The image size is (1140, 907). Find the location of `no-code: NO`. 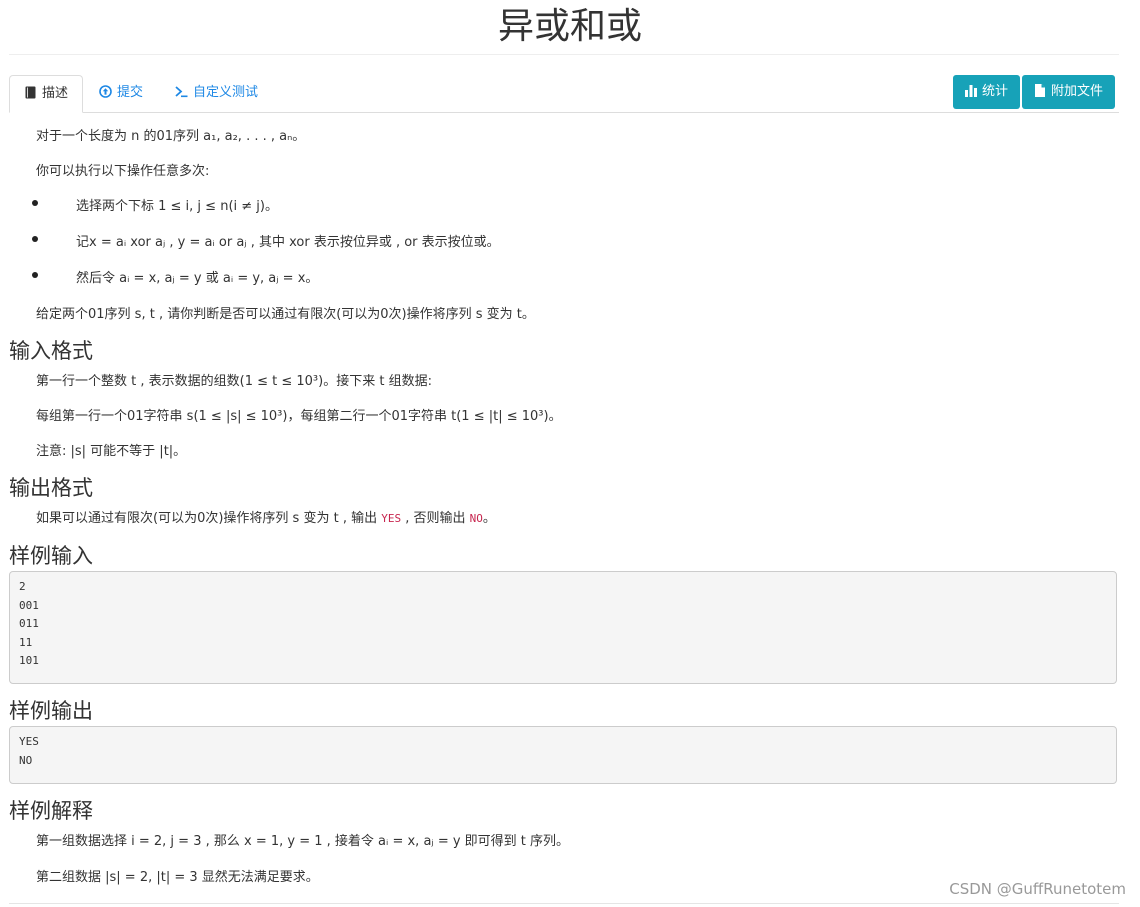

no-code: NO is located at coordinates (476, 518).